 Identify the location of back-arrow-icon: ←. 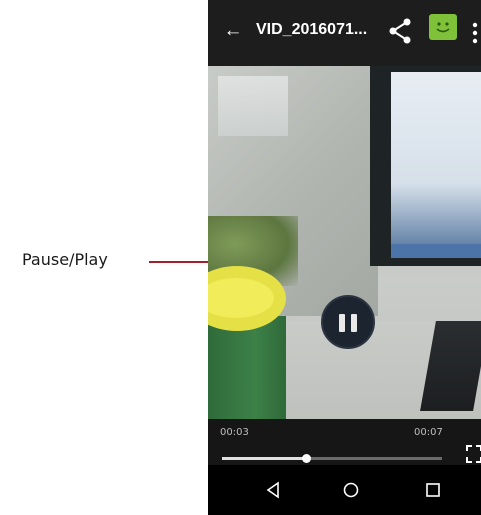
(233, 31).